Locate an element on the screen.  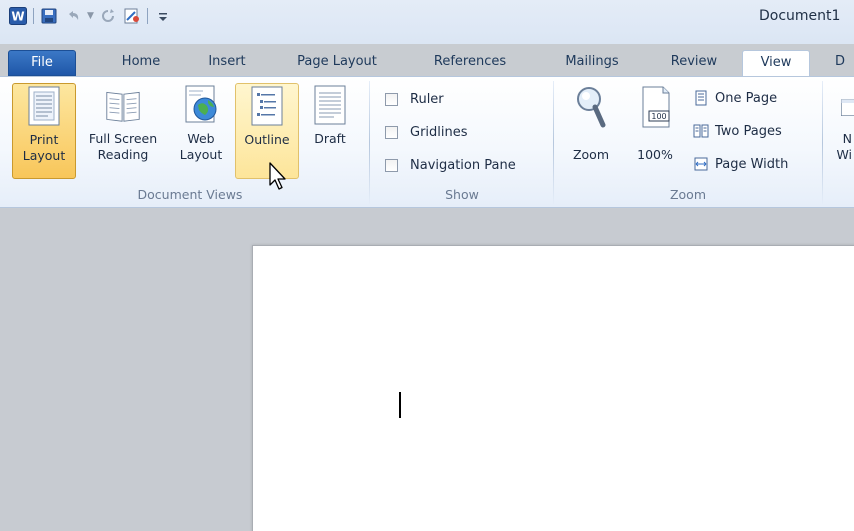
ruler-checkbox-box is located at coordinates (391, 99).